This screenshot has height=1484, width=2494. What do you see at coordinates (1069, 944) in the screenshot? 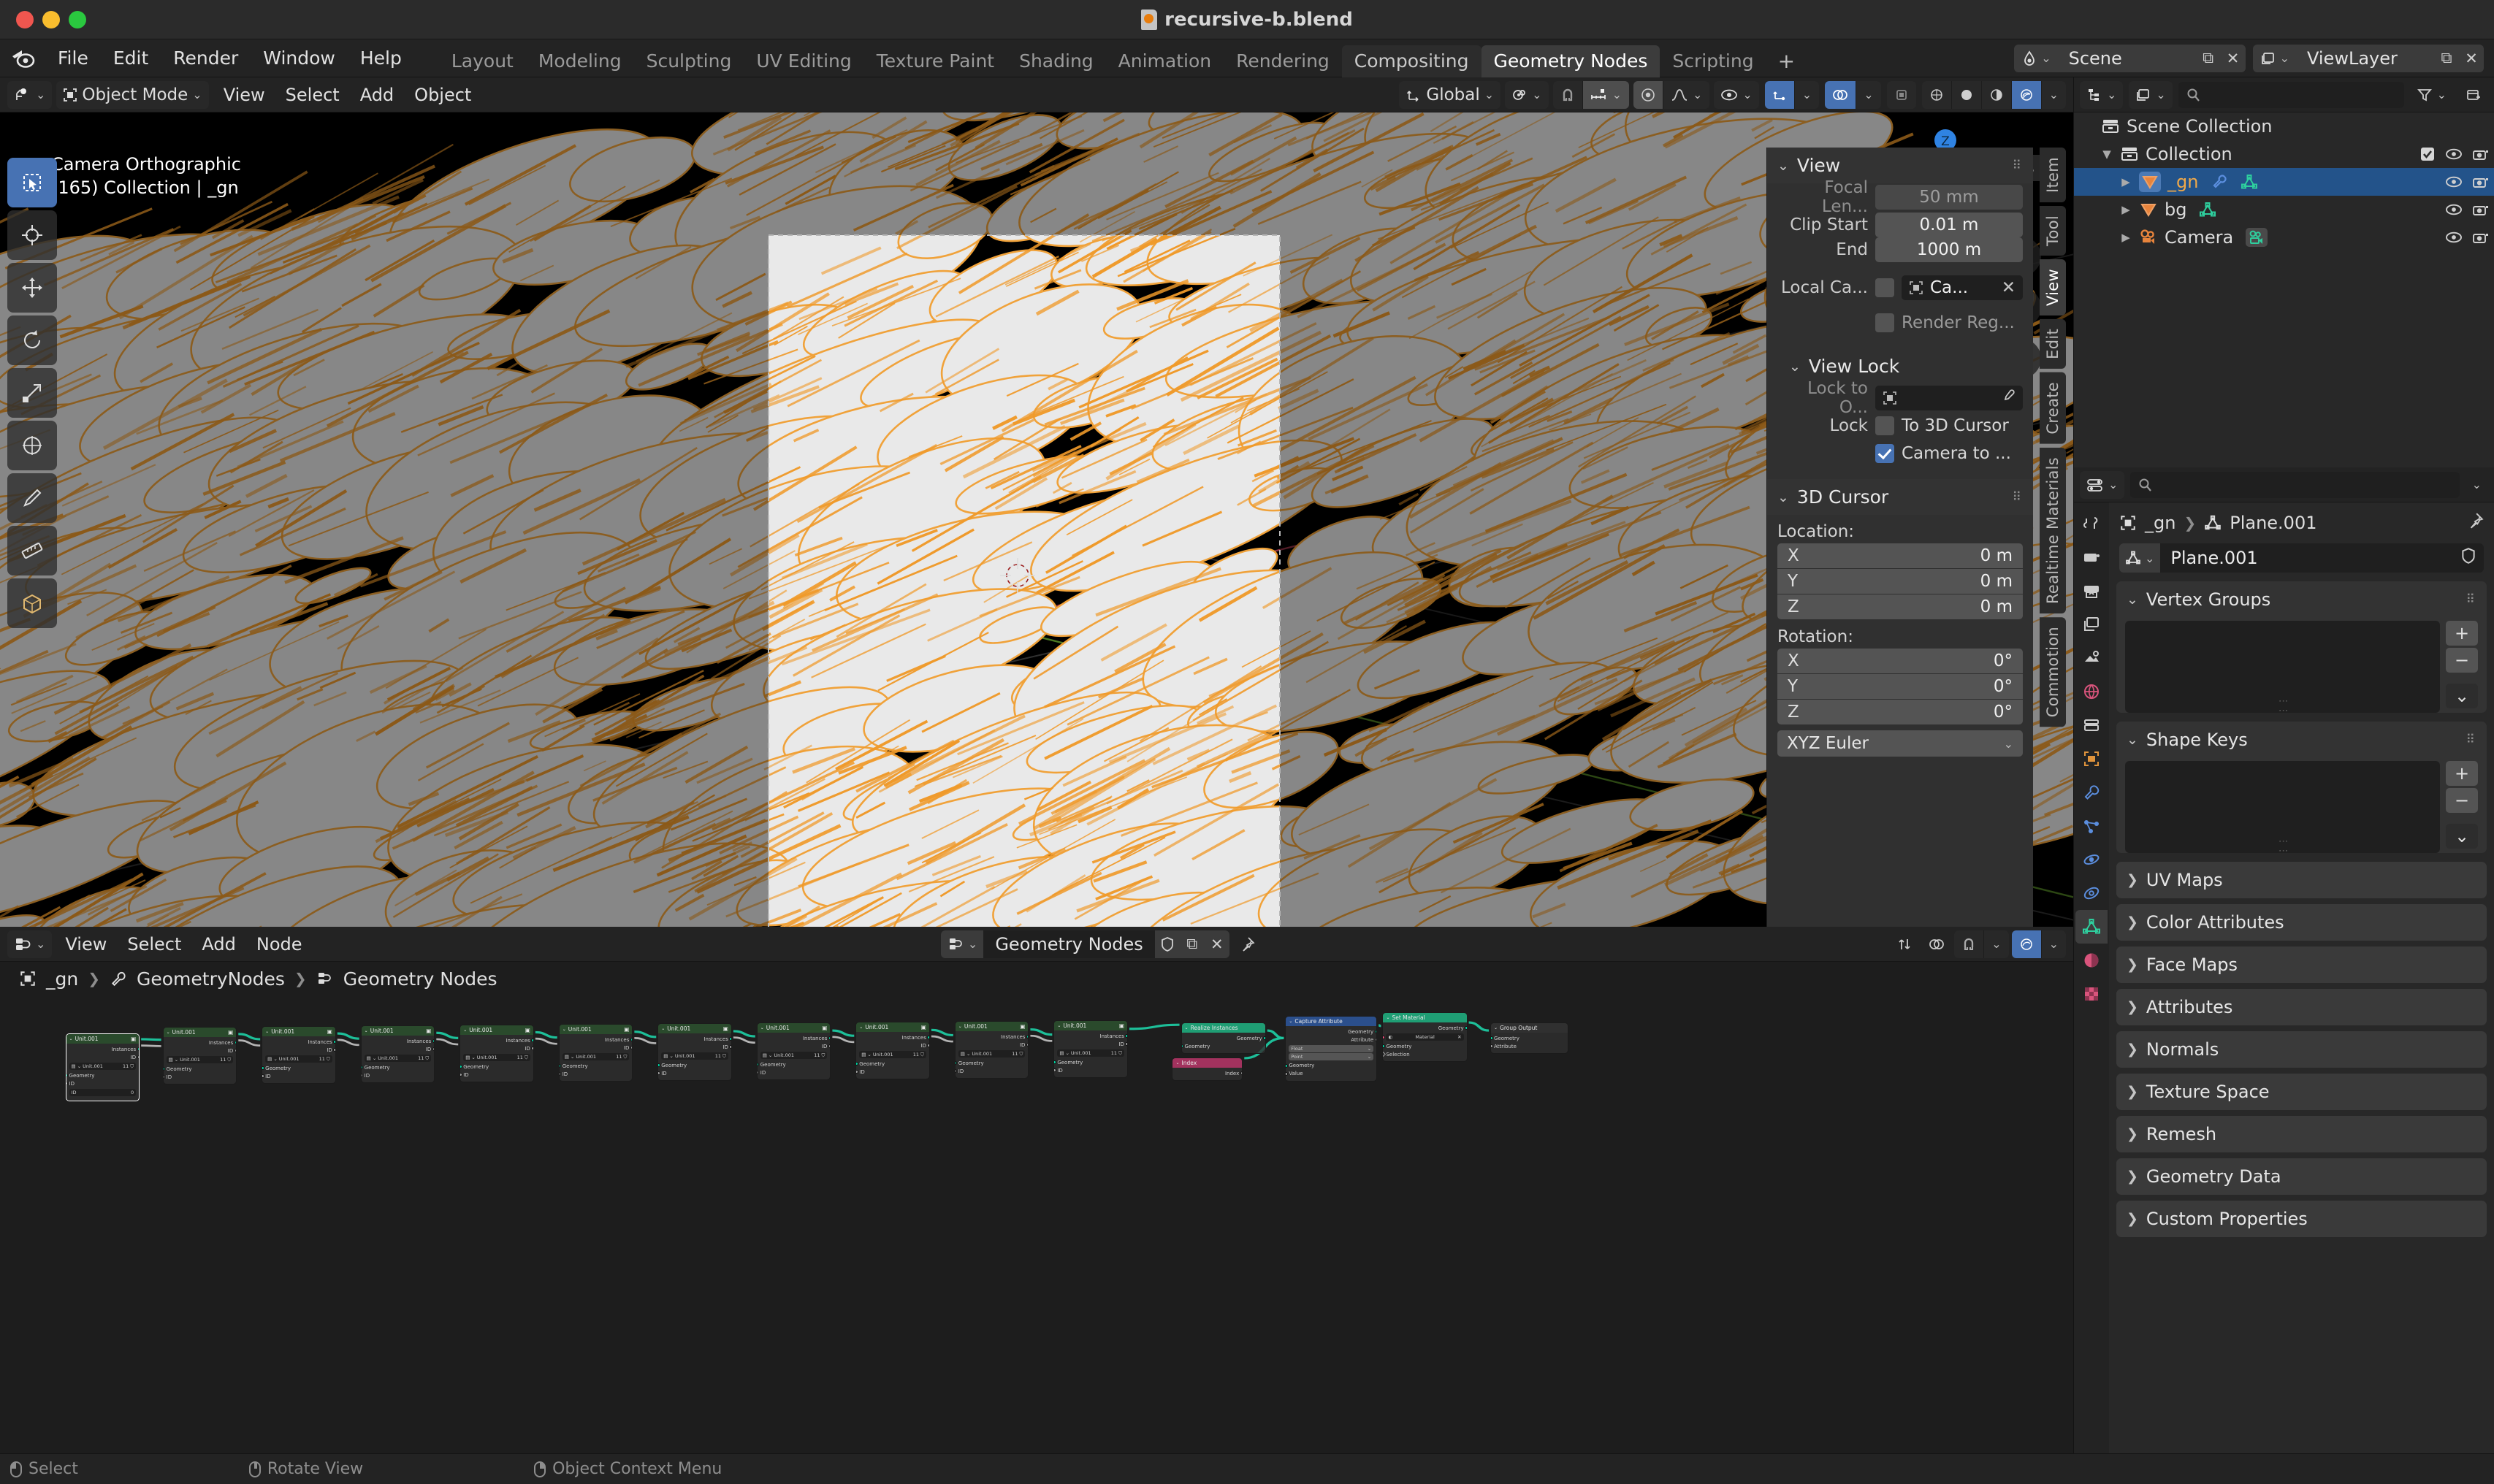
I see `node-group-name: Geometry Nodes` at bounding box center [1069, 944].